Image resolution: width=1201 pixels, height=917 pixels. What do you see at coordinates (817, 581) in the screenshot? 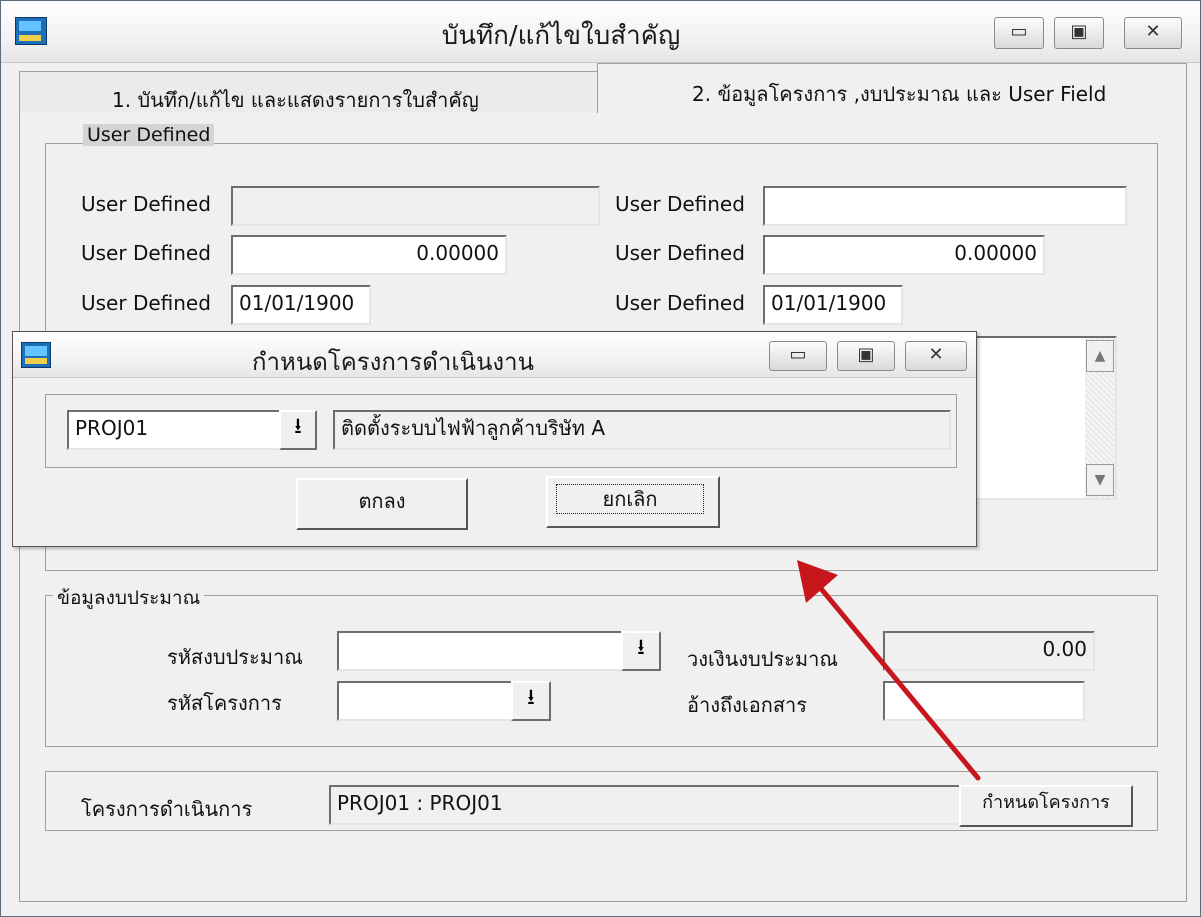
I see `arrow-head` at bounding box center [817, 581].